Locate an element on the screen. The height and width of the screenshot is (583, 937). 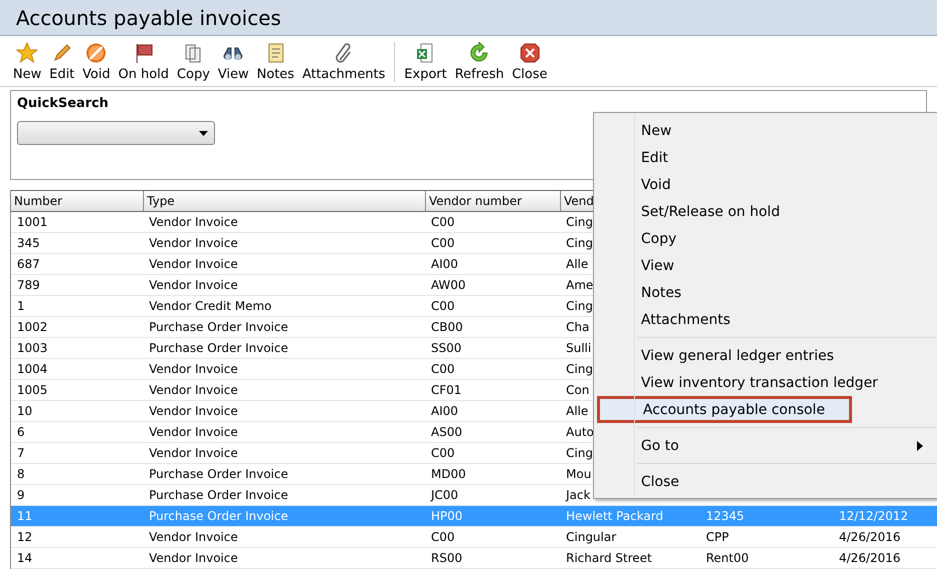
menu-item: Accounts payable console is located at coordinates (724, 409).